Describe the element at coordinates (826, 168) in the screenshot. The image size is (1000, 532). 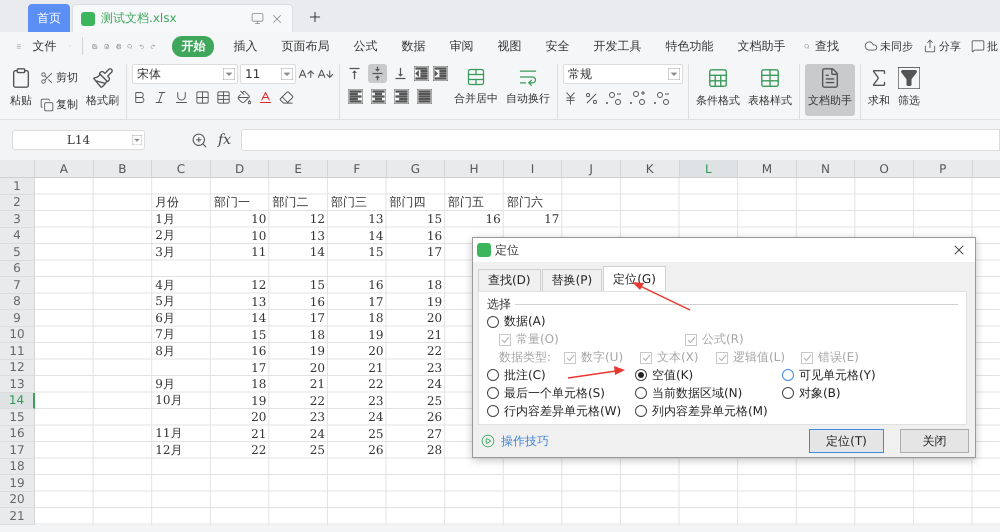
I see `column-header: N` at that location.